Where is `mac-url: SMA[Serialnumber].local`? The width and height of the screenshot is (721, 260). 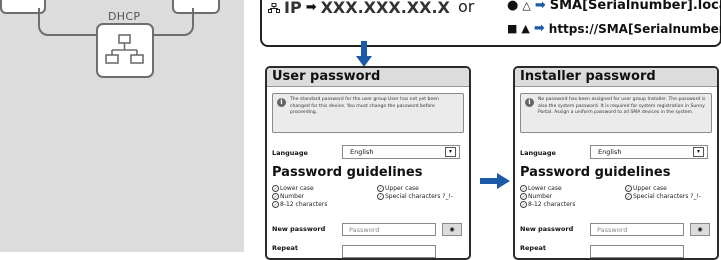 mac-url: SMA[Serialnumber].local is located at coordinates (635, 6).